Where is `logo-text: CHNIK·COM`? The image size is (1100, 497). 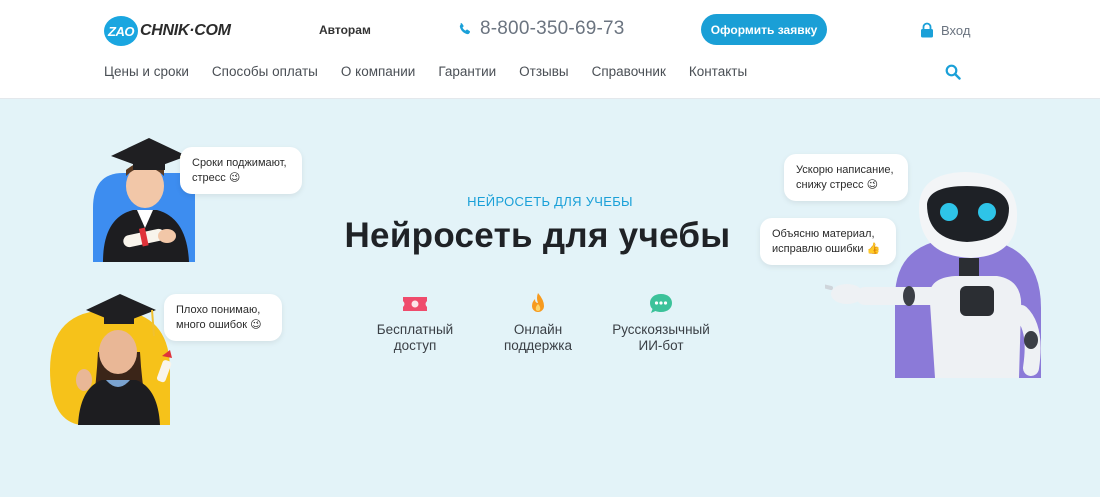
logo-text: CHNIK·COM is located at coordinates (185, 30).